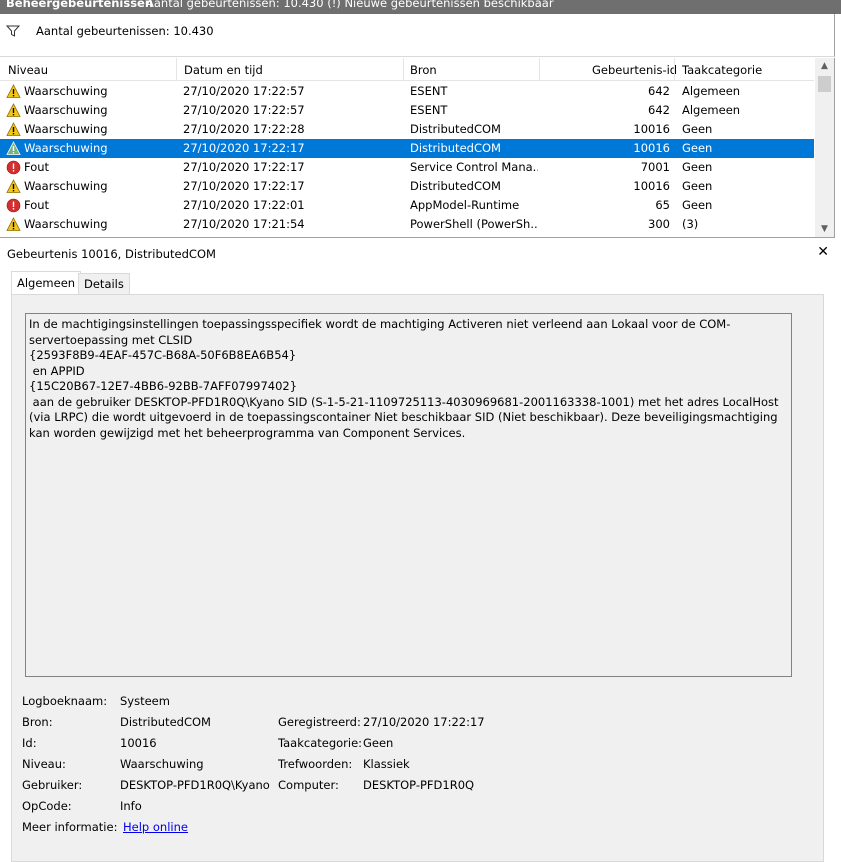 This screenshot has width=841, height=862. Describe the element at coordinates (111, 254) in the screenshot. I see `event-detail-title: Gebeurtenis 10016, DistributedCOM` at that location.